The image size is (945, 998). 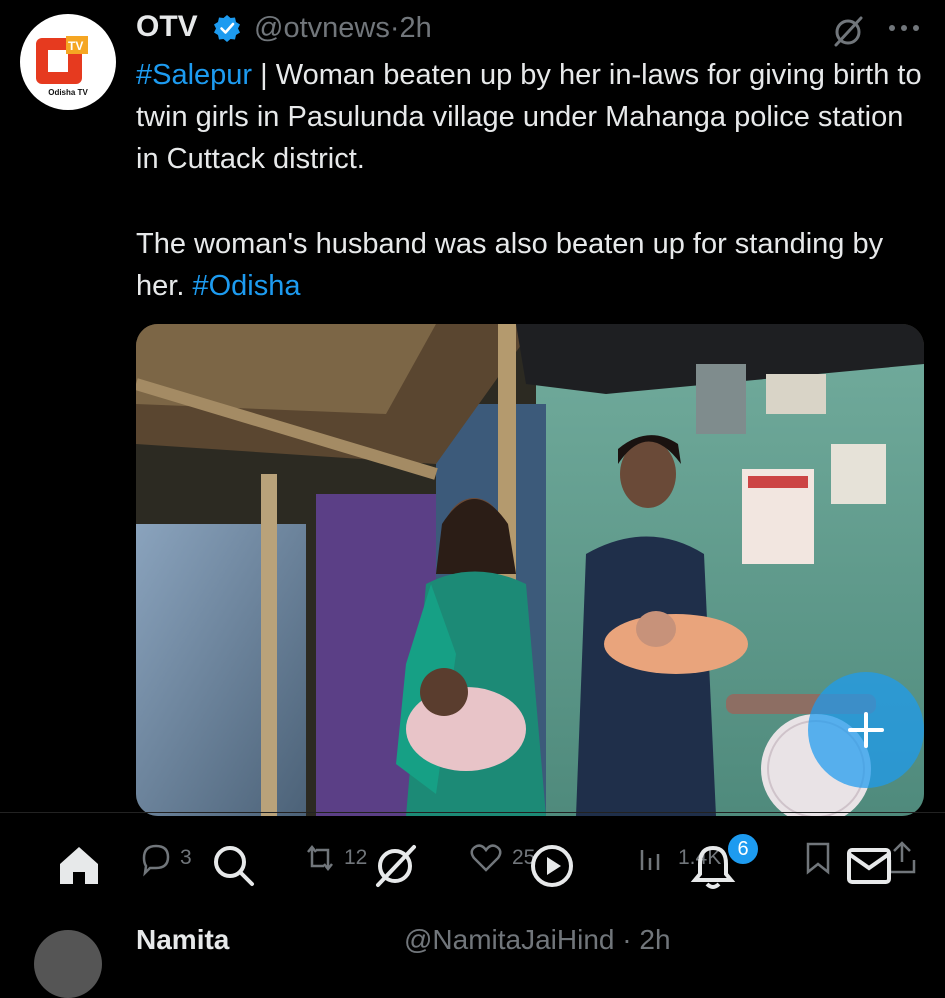 What do you see at coordinates (246, 286) in the screenshot?
I see `hashtag-odisha: #Odisha` at bounding box center [246, 286].